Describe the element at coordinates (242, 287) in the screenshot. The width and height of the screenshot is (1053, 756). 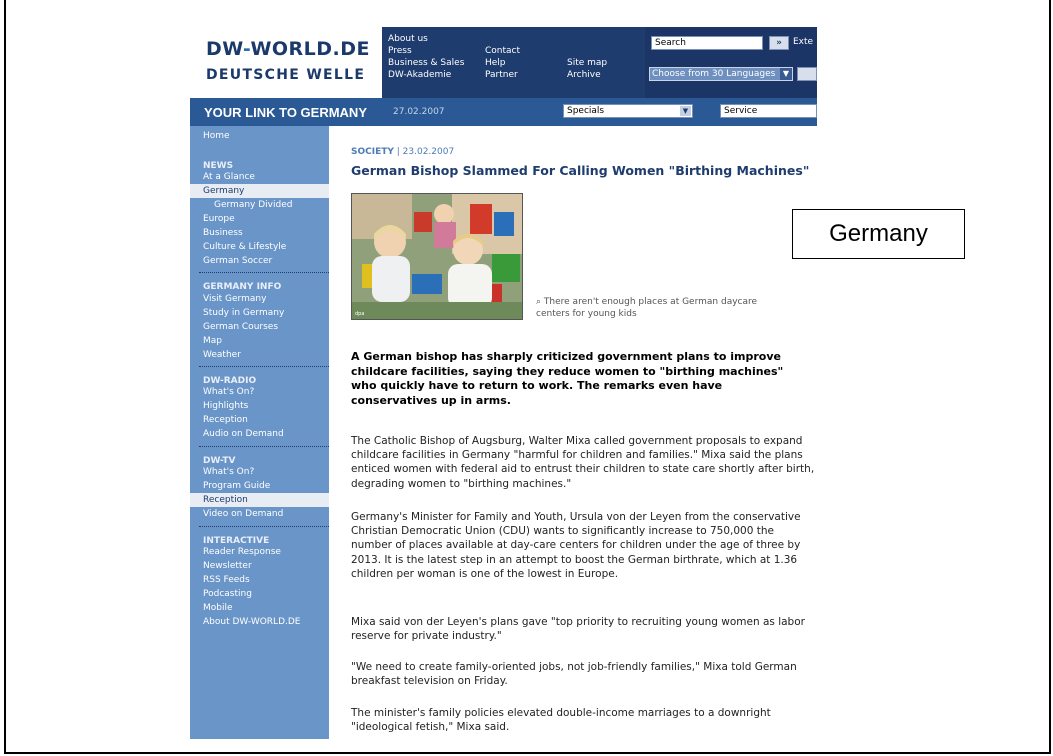
I see `sidebar-heading-info: GERMANY INFO` at that location.